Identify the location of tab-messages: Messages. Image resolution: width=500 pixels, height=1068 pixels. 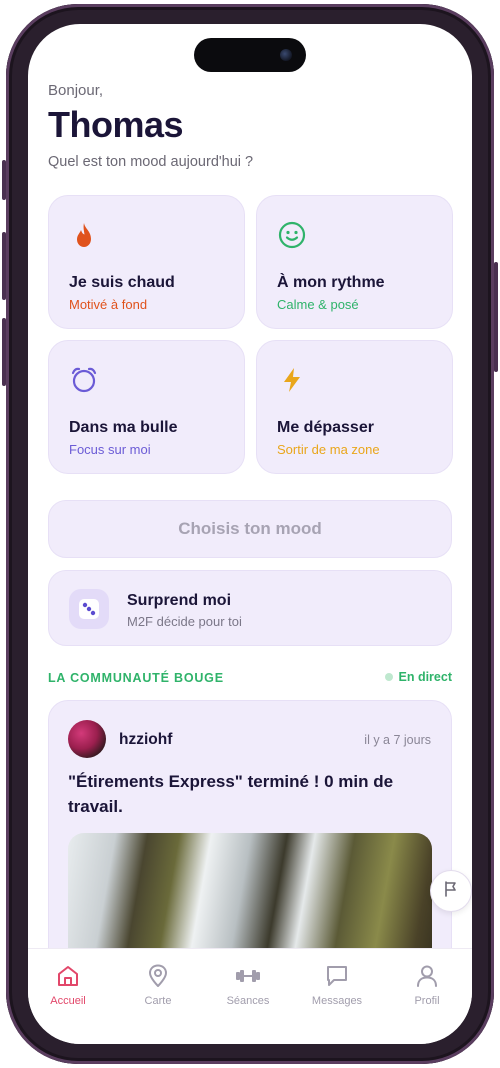
(337, 985).